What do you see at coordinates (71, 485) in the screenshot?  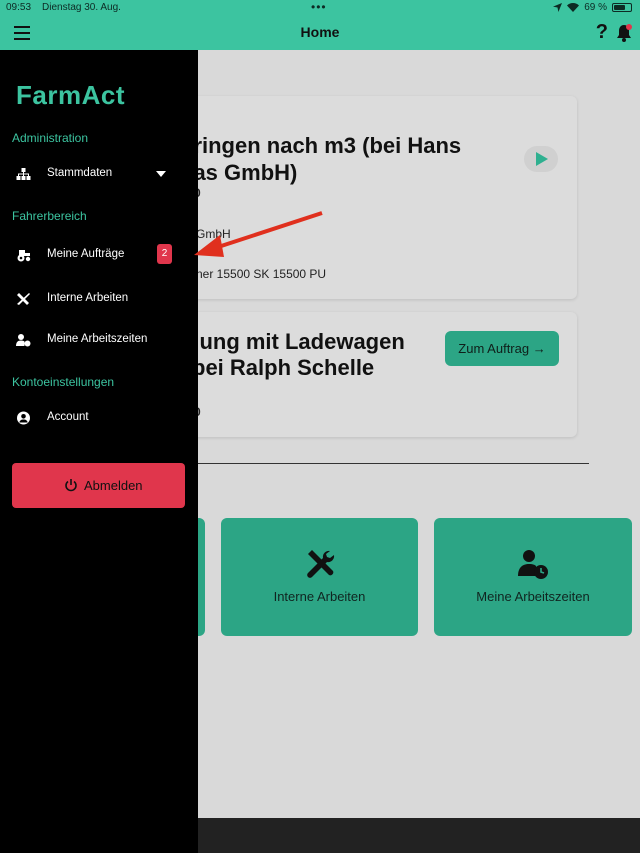 I see `power-icon` at bounding box center [71, 485].